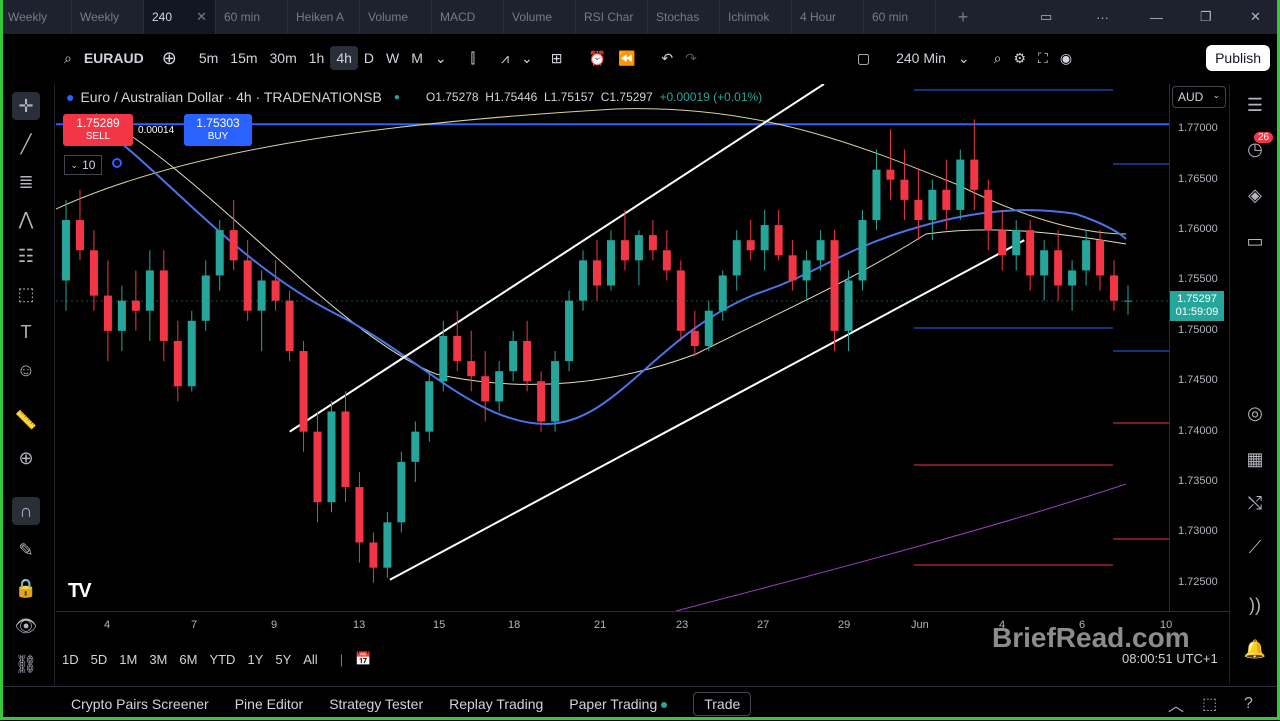 This screenshot has height=721, width=1280. I want to click on redo-icon: ↷, so click(691, 58).